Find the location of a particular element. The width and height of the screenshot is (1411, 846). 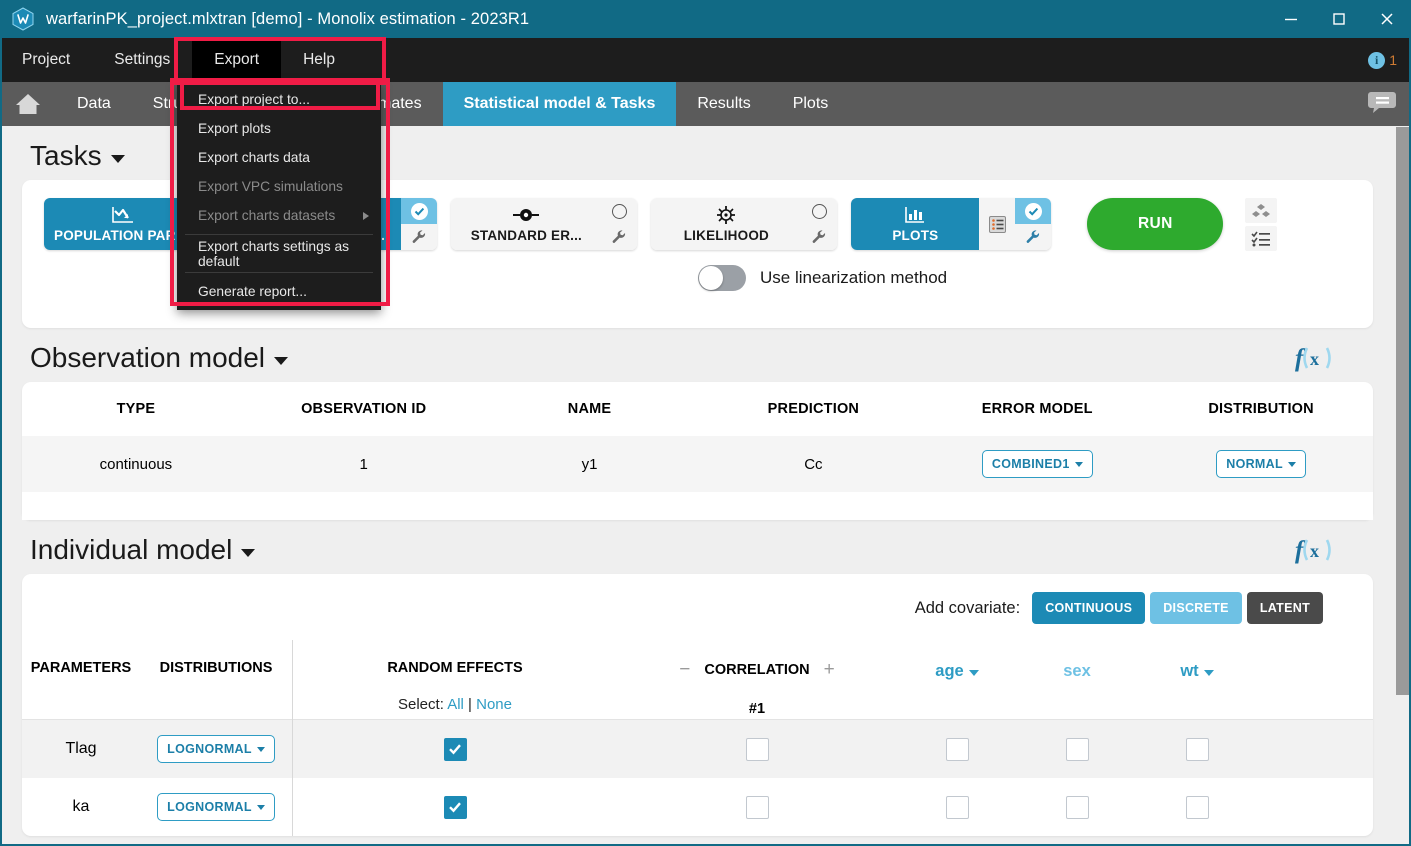

task-plots: PLOTS is located at coordinates (951, 224).